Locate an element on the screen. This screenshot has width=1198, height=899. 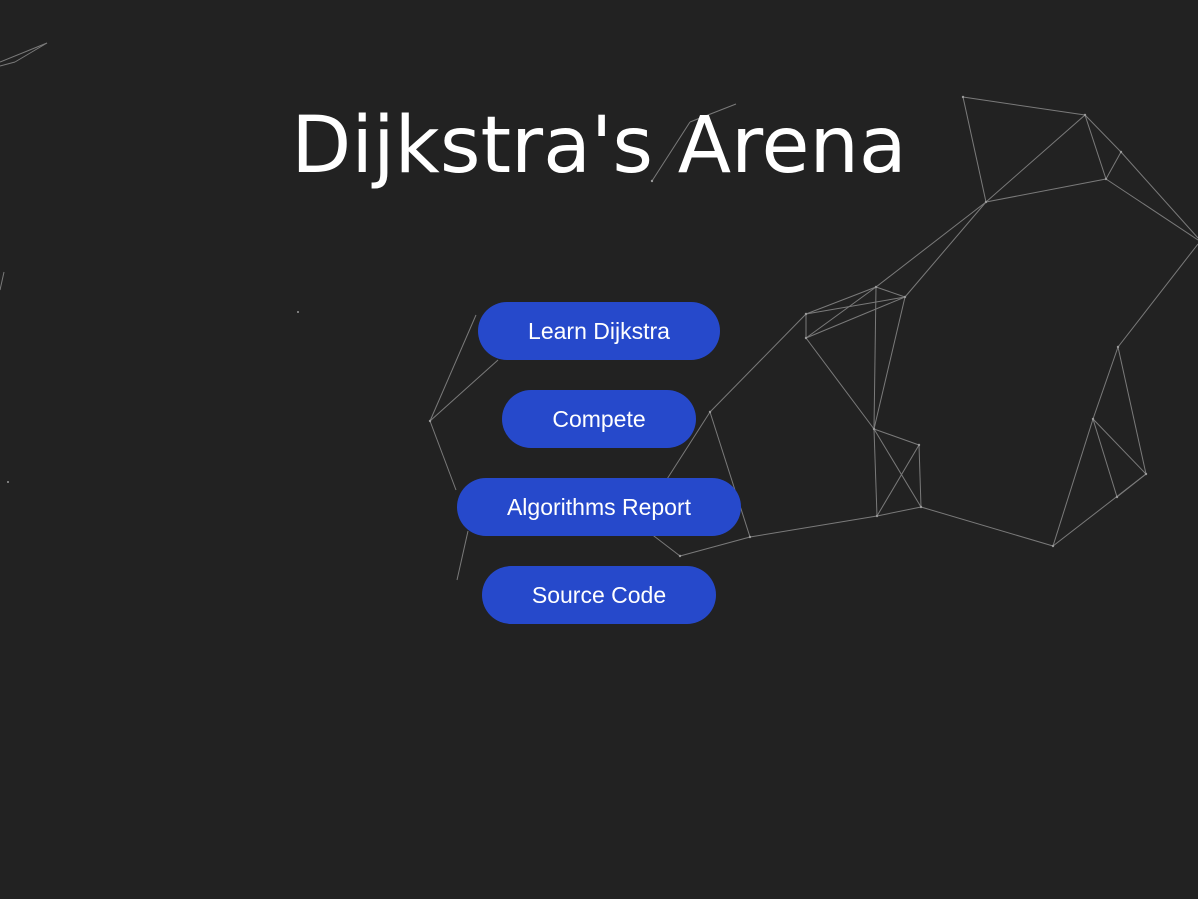
learn-dijkstra-button: Learn Dijkstra is located at coordinates (599, 331).